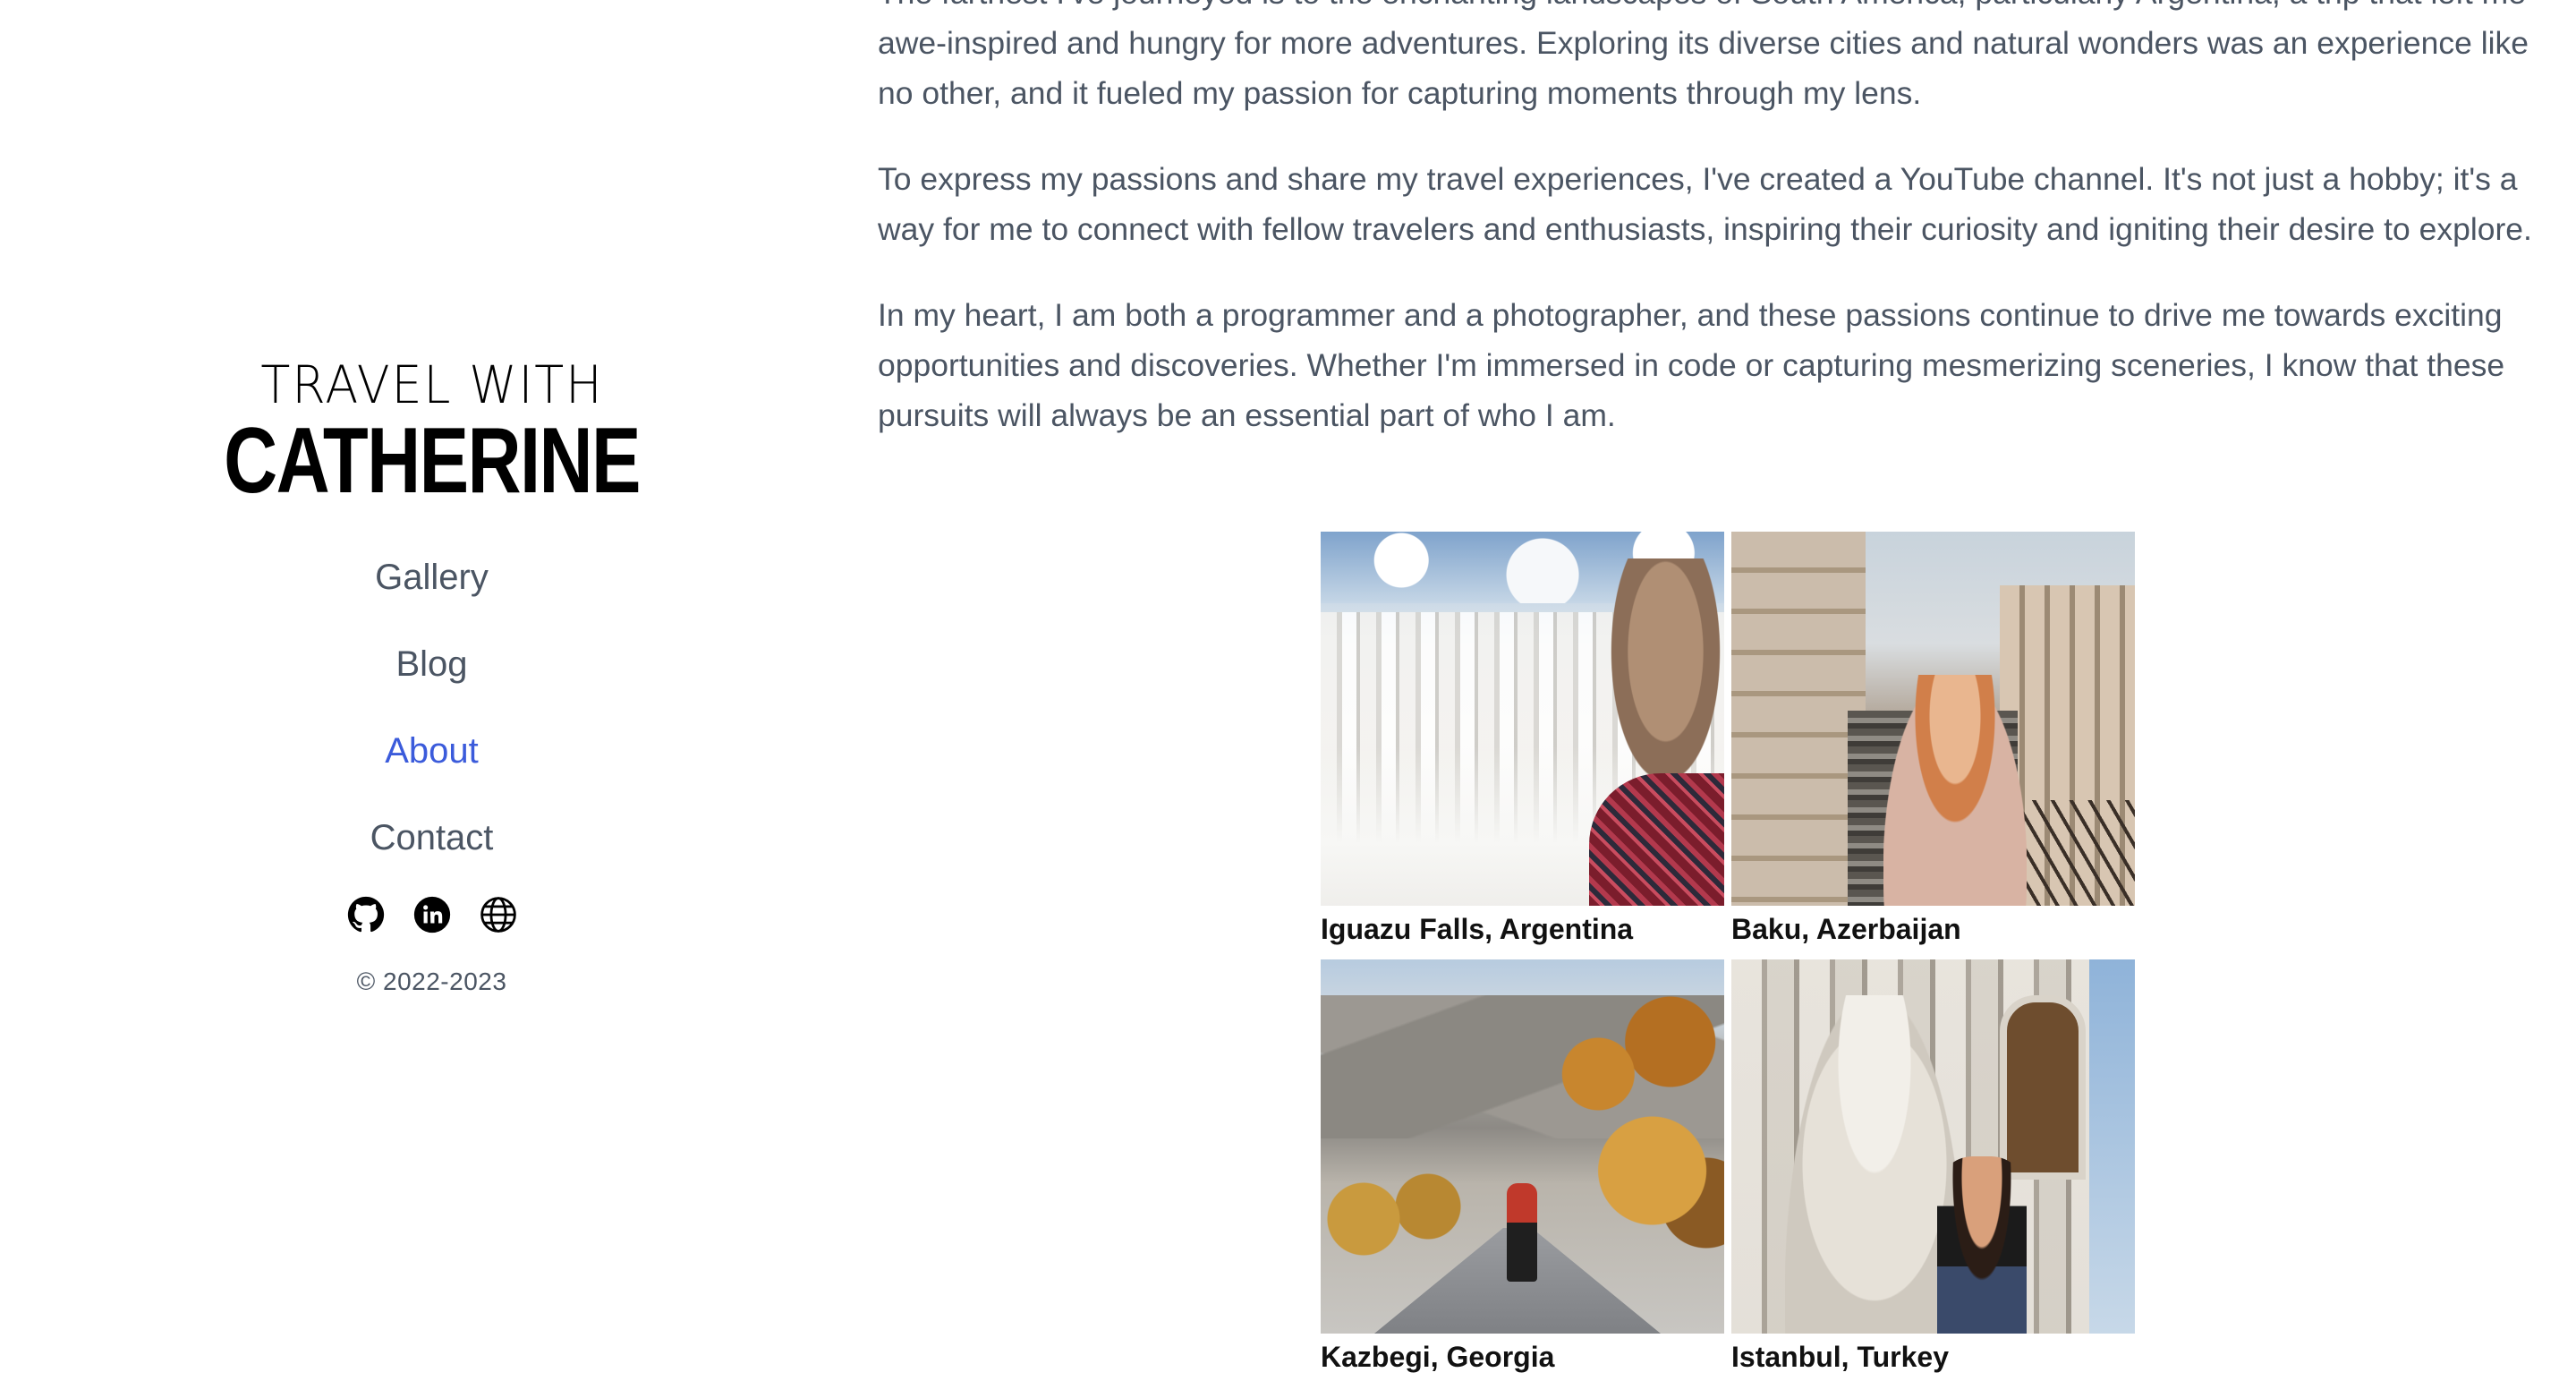 The height and width of the screenshot is (1381, 2576). I want to click on gallery-card: Istanbul, Turkey, so click(1933, 1168).